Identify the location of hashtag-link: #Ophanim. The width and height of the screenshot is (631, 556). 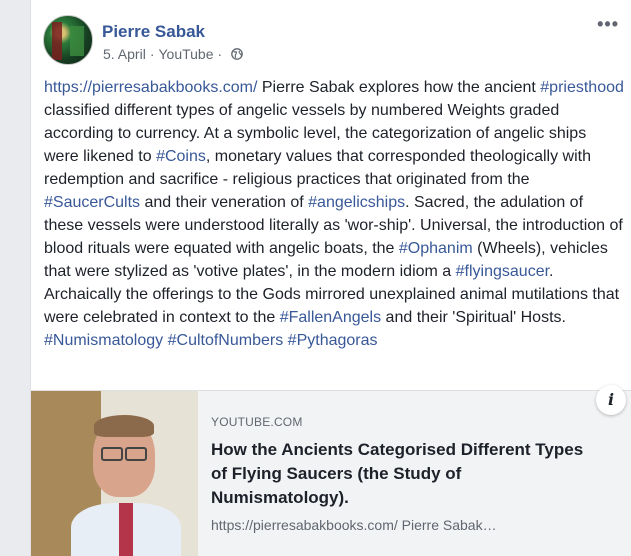
(436, 248).